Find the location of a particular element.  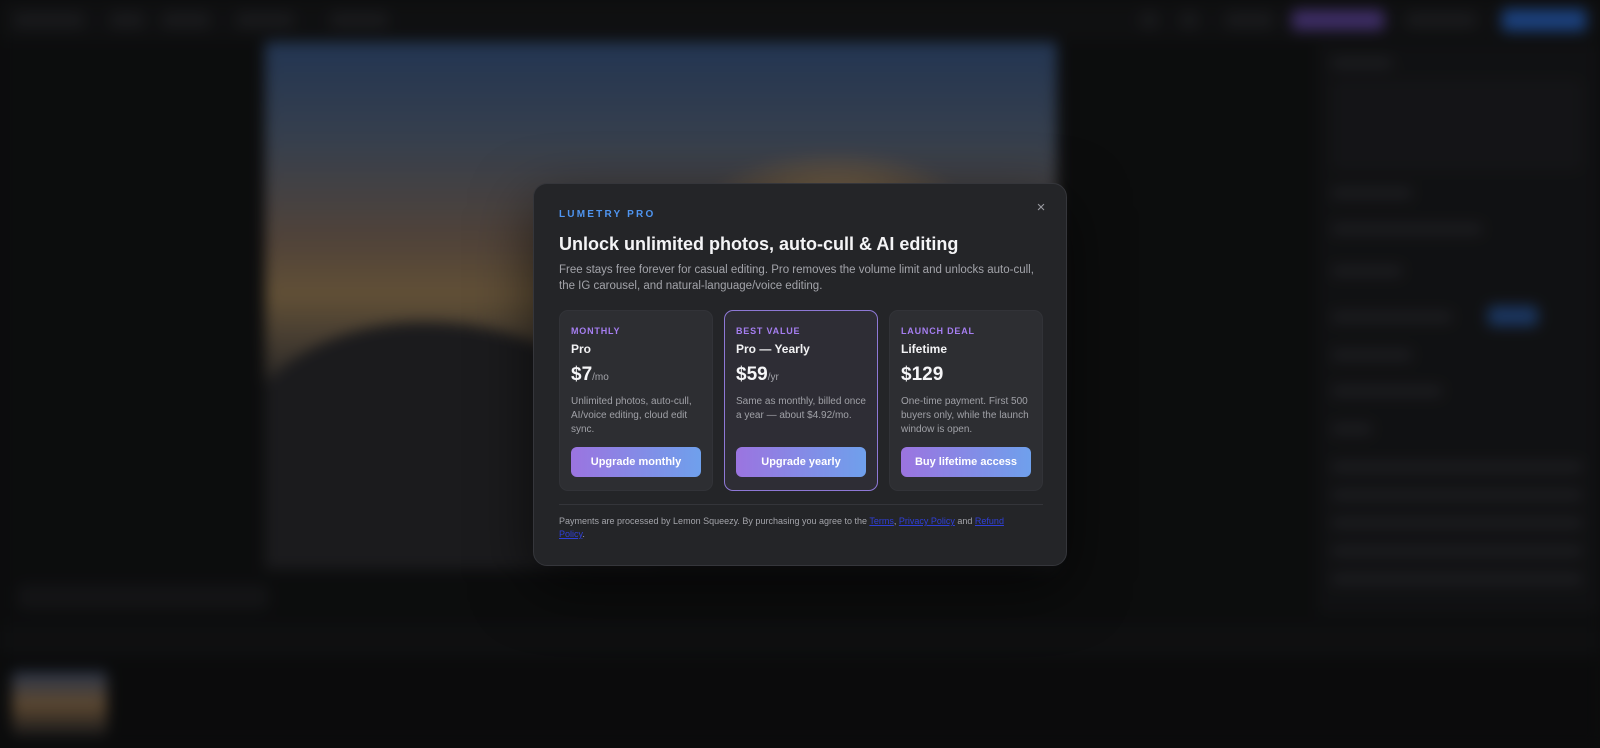

plan-price-unit: /yr is located at coordinates (773, 377).